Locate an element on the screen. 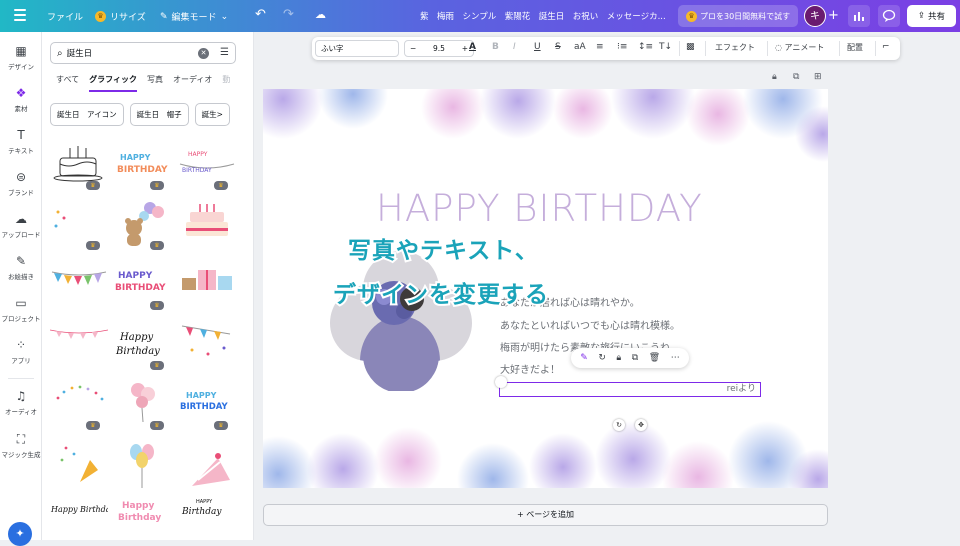  menu-icon is located at coordinates (20, 15).